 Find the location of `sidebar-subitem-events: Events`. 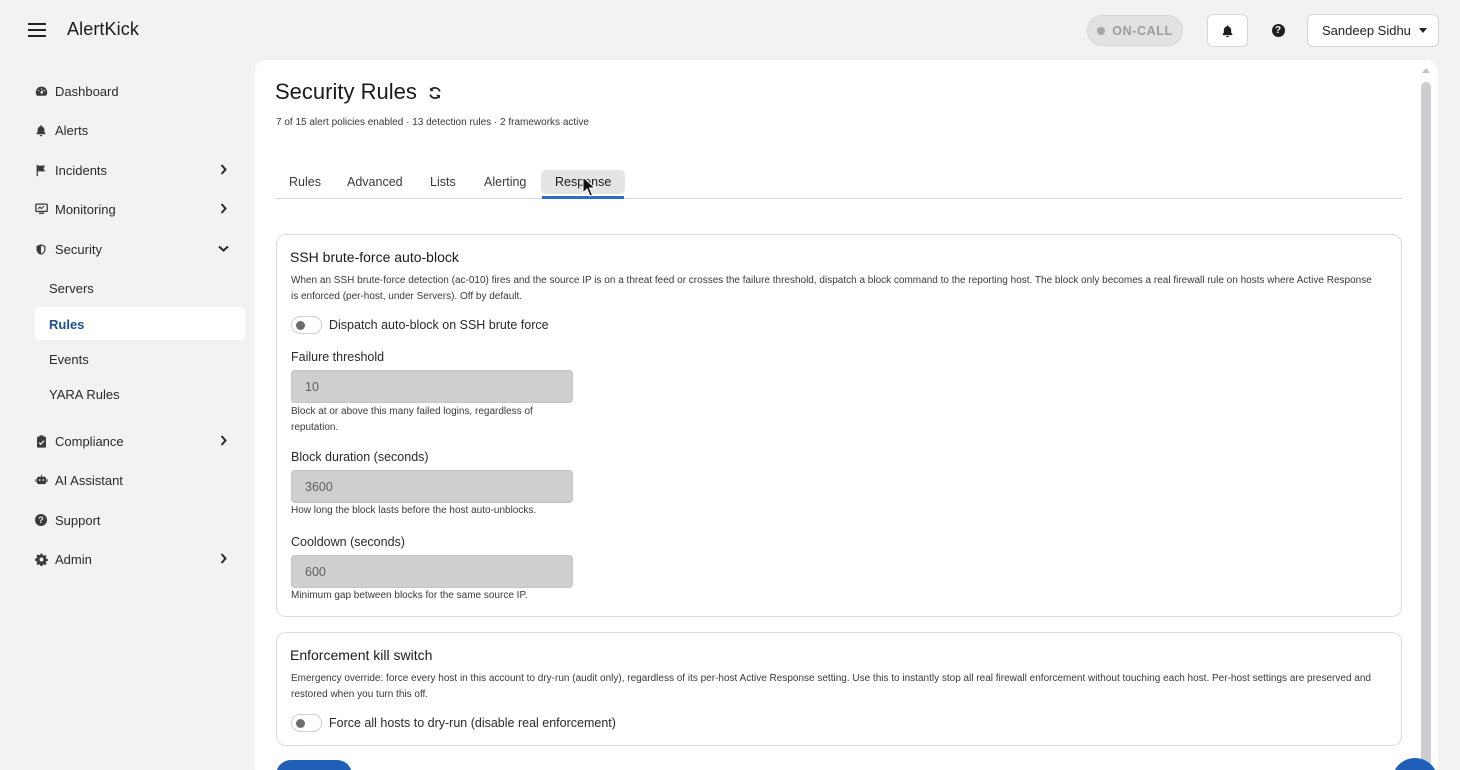

sidebar-subitem-events: Events is located at coordinates (69, 359).